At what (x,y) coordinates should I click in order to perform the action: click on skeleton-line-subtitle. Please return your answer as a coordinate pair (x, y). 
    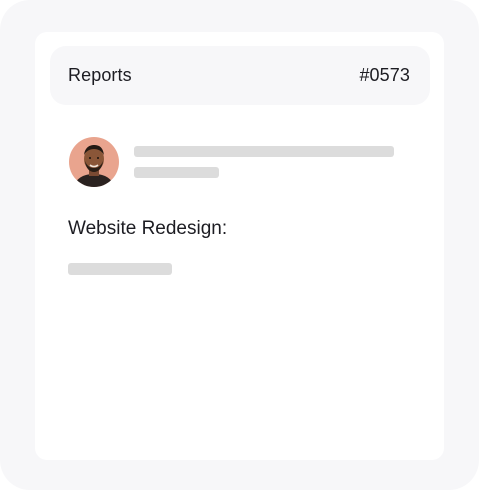
    Looking at the image, I should click on (176, 172).